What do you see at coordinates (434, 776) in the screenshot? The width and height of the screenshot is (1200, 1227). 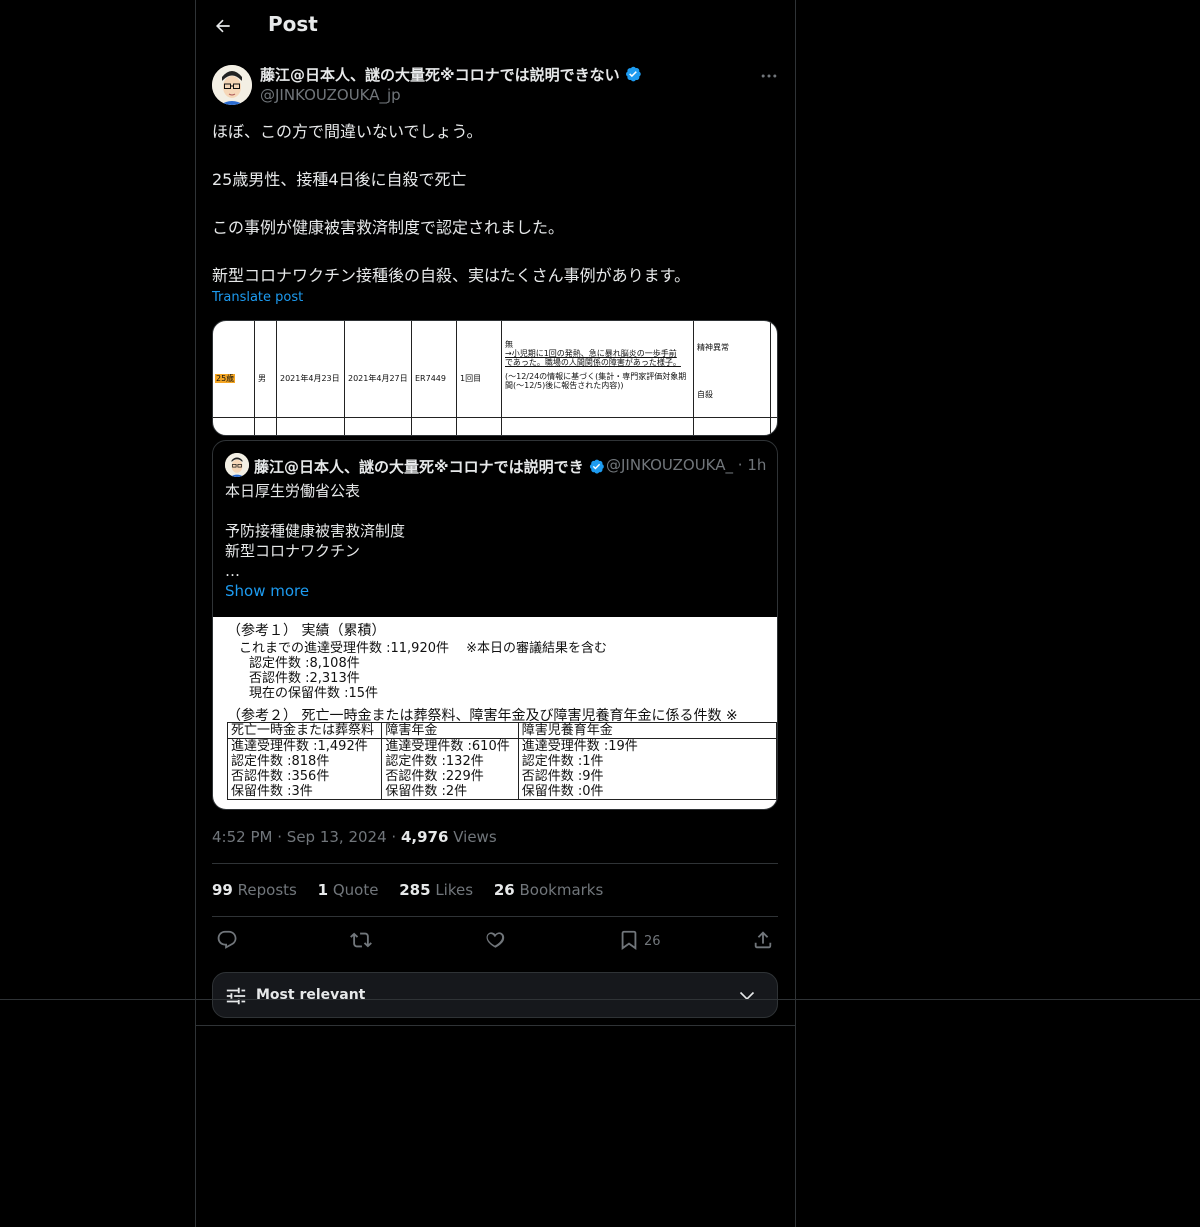 I see `cell-line: 否認件数 :229件` at bounding box center [434, 776].